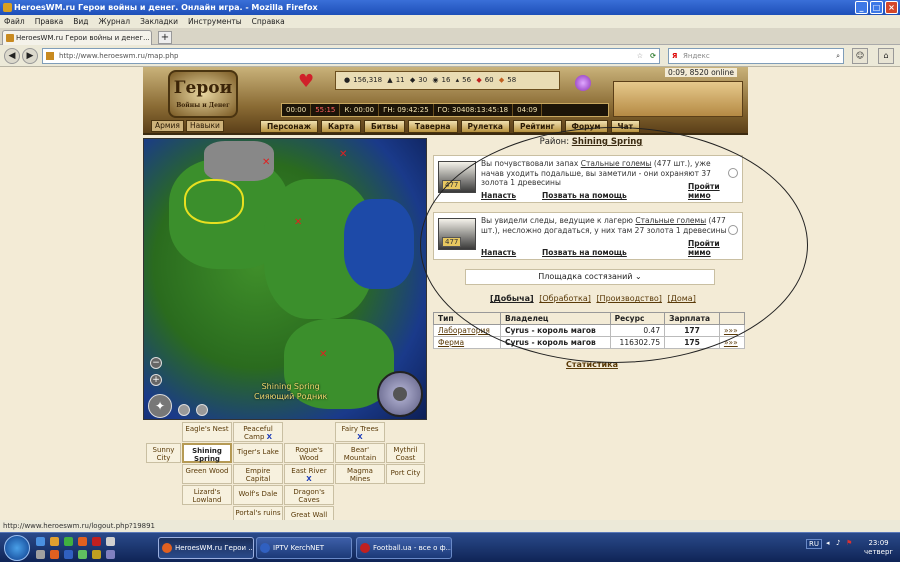 The image size is (900, 562). I want to click on location-sunny-city: Sunny City, so click(163, 453).